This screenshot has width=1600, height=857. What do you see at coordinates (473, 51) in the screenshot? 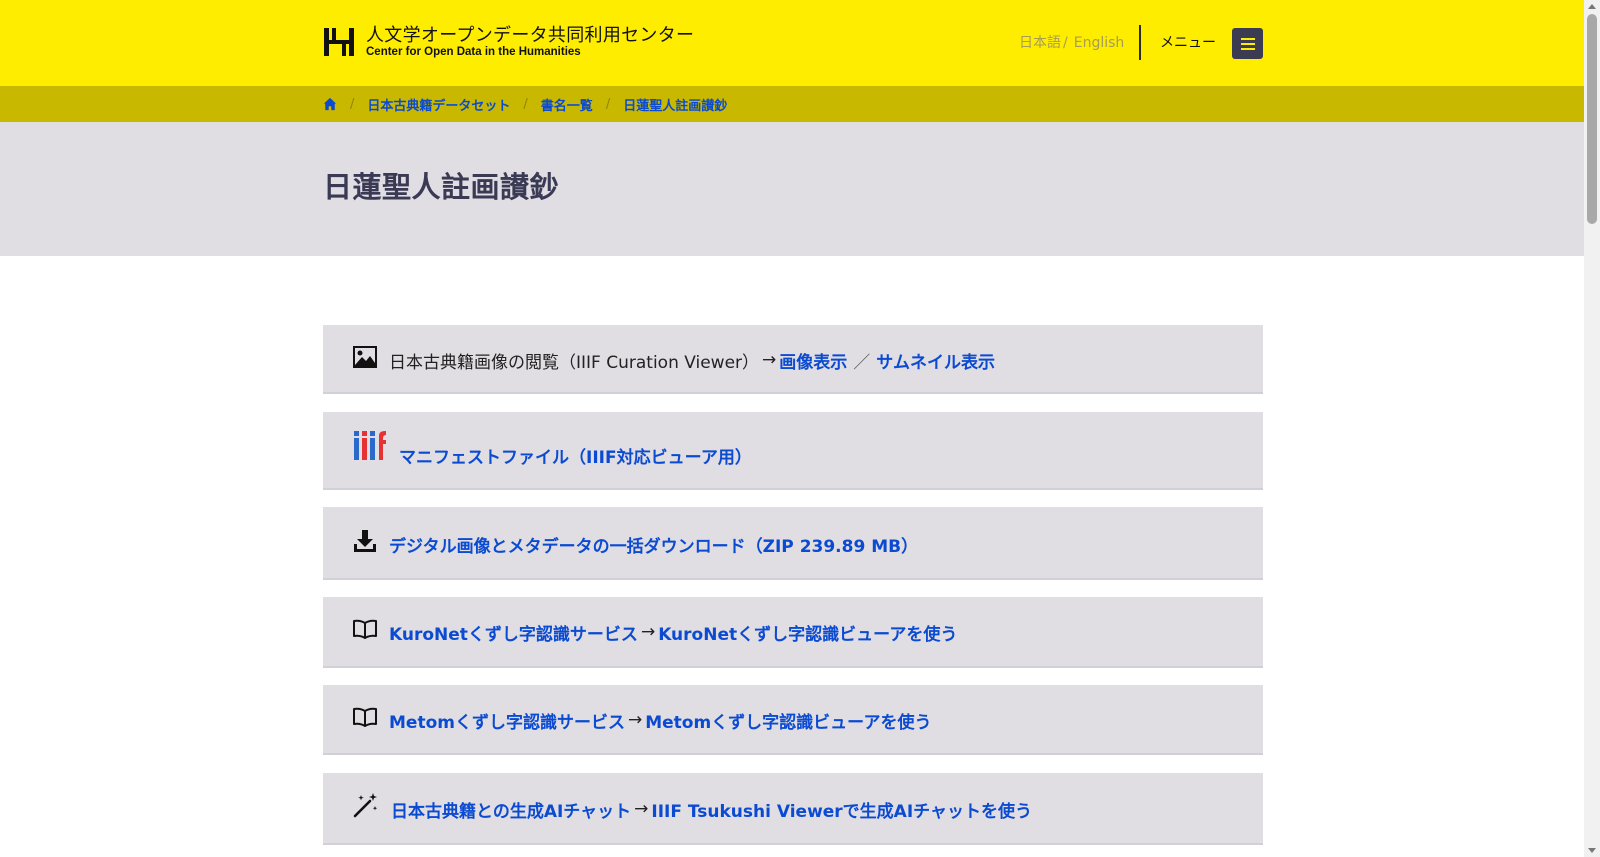
I see `logo-title-en: Center for Open Data in the Humanities` at bounding box center [473, 51].